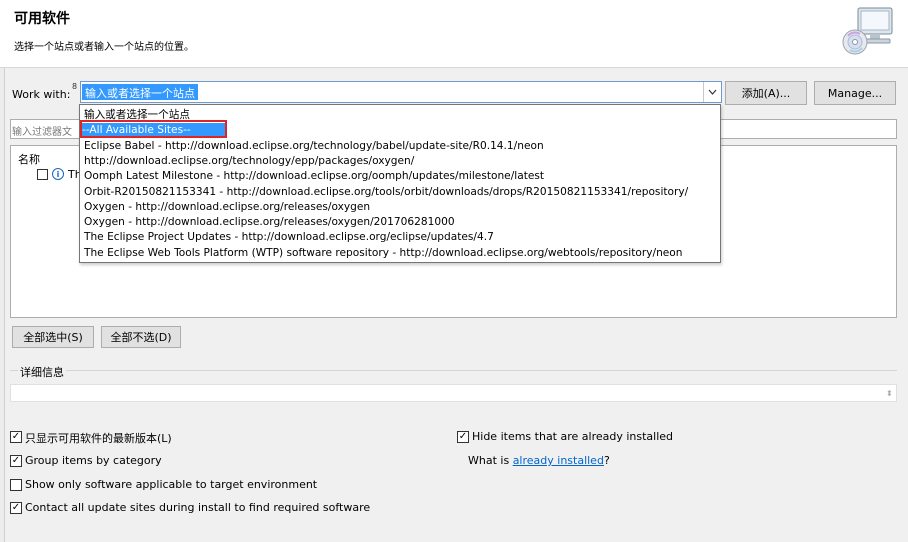  Describe the element at coordinates (573, 436) in the screenshot. I see `hide-installed-label: Hide items that are already installed` at that location.